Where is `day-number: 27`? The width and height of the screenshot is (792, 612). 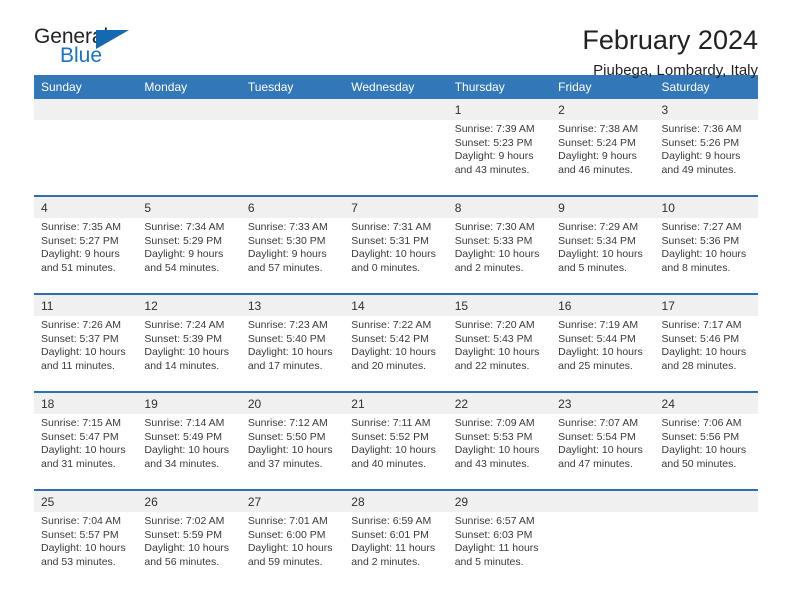
day-number: 27 is located at coordinates (292, 500).